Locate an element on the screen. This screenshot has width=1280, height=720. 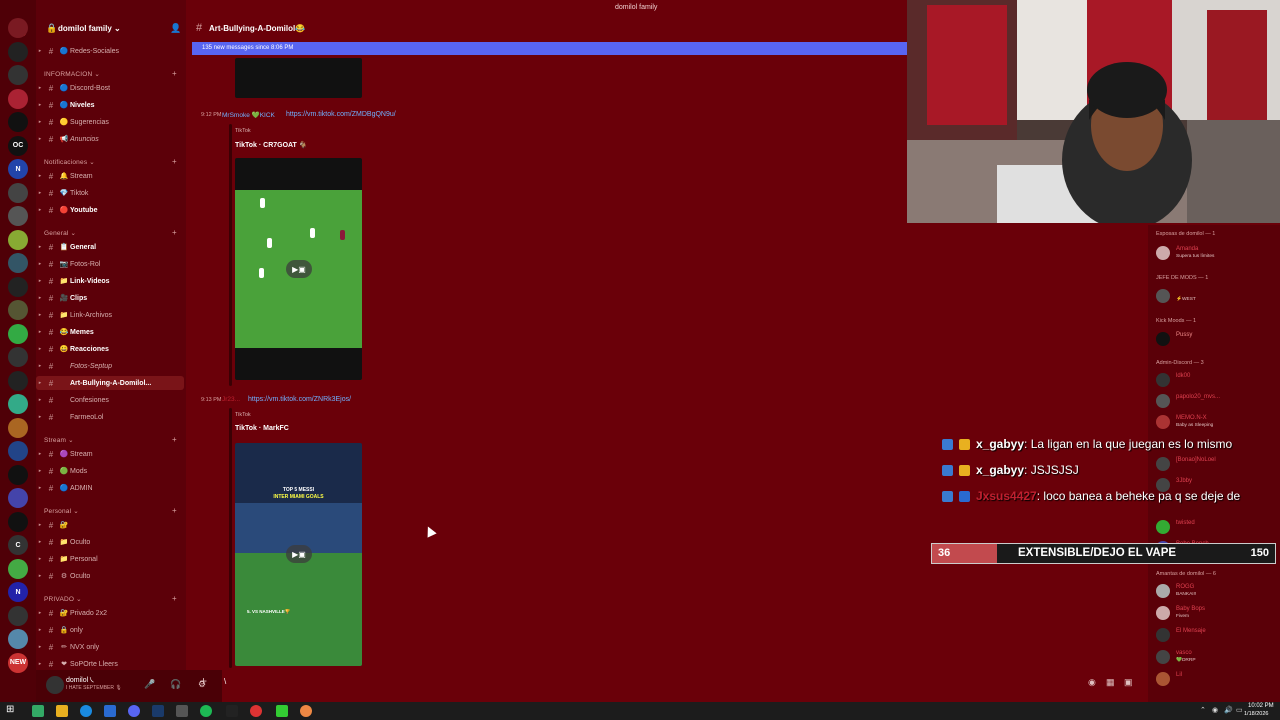
spotify-icon is located at coordinates (206, 711).